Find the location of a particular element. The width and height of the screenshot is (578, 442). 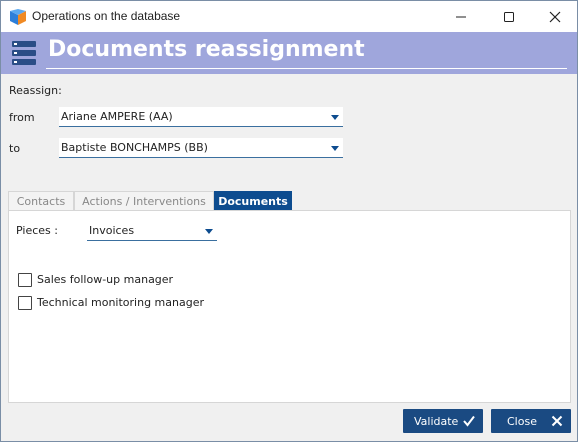

app-logo-icon is located at coordinates (18, 17).